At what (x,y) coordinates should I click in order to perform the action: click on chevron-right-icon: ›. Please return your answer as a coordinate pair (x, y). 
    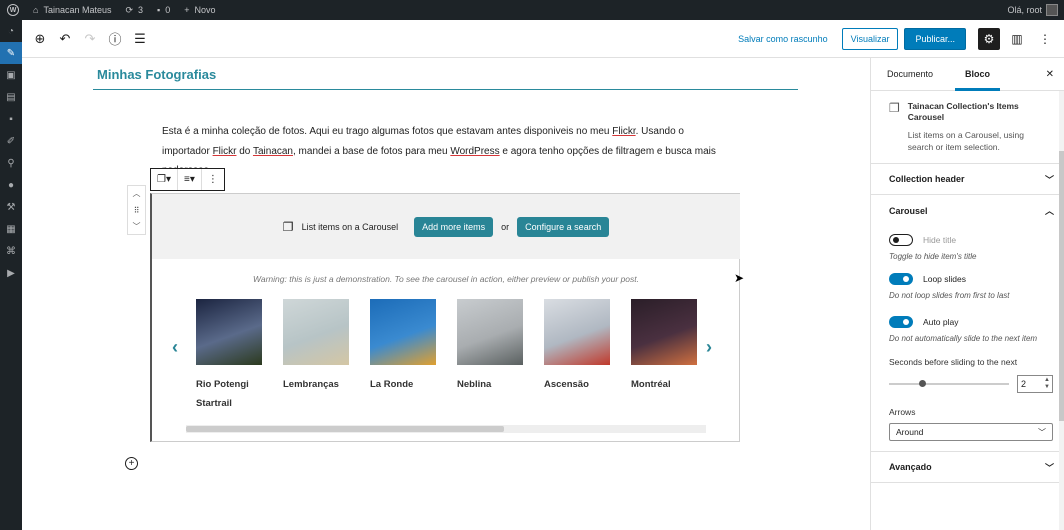
    Looking at the image, I should click on (709, 347).